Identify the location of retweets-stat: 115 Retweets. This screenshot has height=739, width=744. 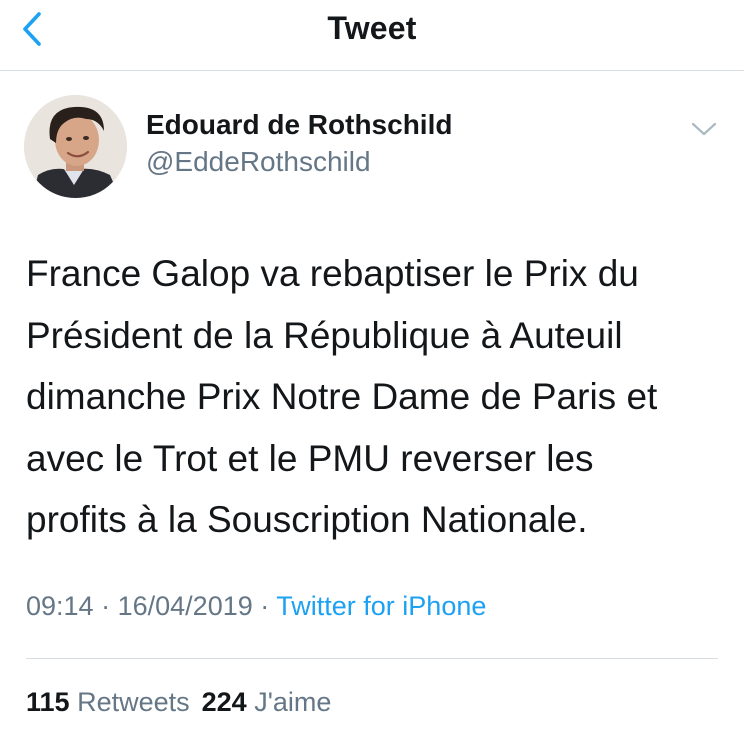
(108, 702).